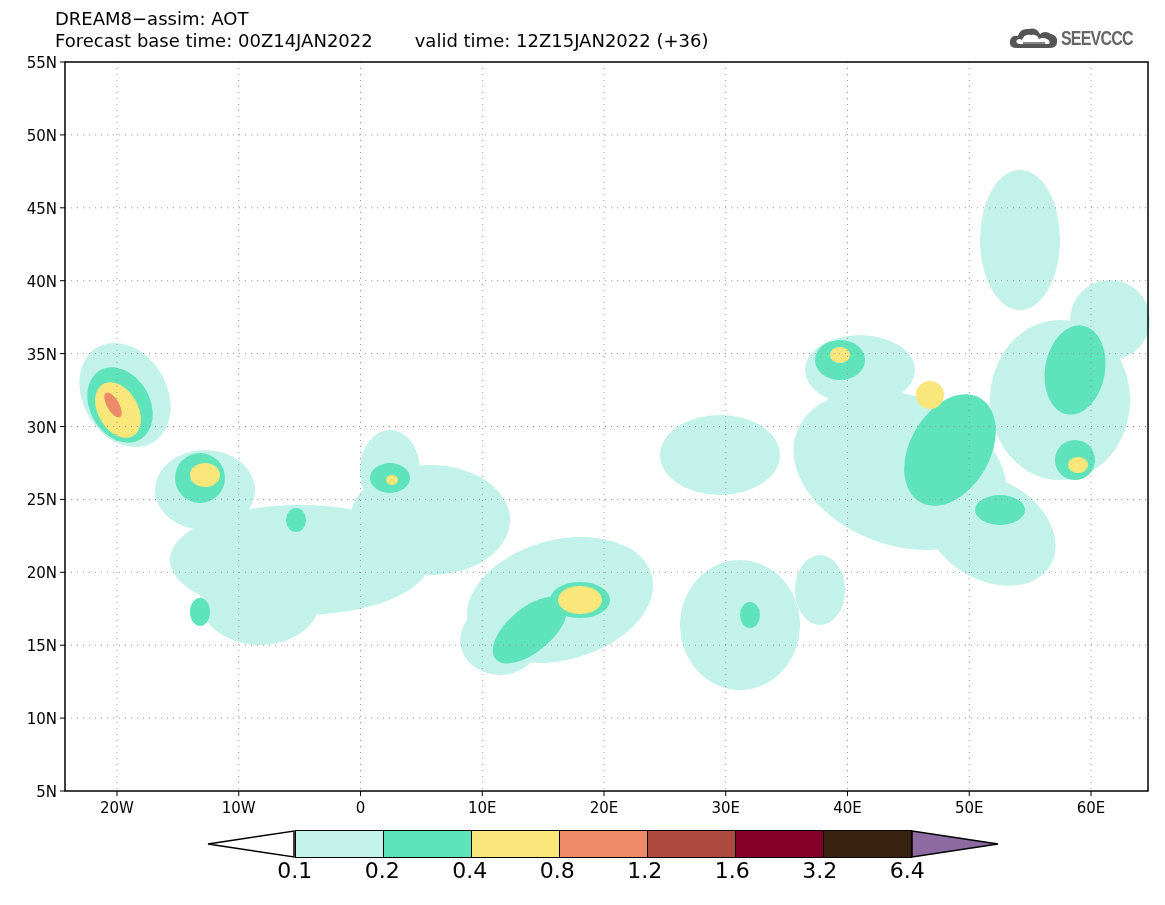  I want to click on cloud-icon, so click(1034, 38).